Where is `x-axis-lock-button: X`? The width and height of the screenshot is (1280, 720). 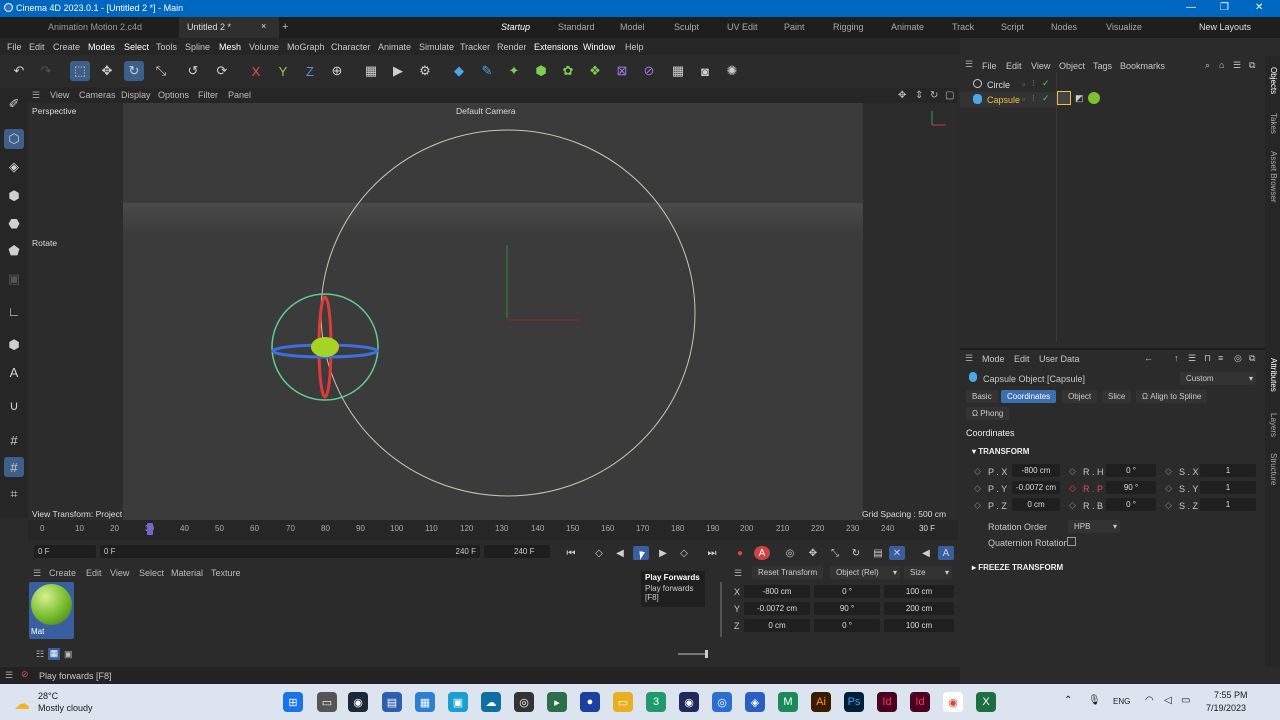
x-axis-lock-button: X is located at coordinates (256, 71).